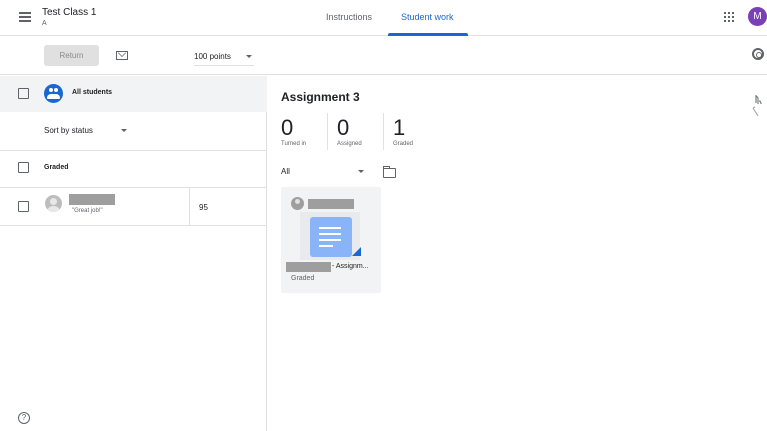  What do you see at coordinates (356, 251) in the screenshot?
I see `document-corner` at bounding box center [356, 251].